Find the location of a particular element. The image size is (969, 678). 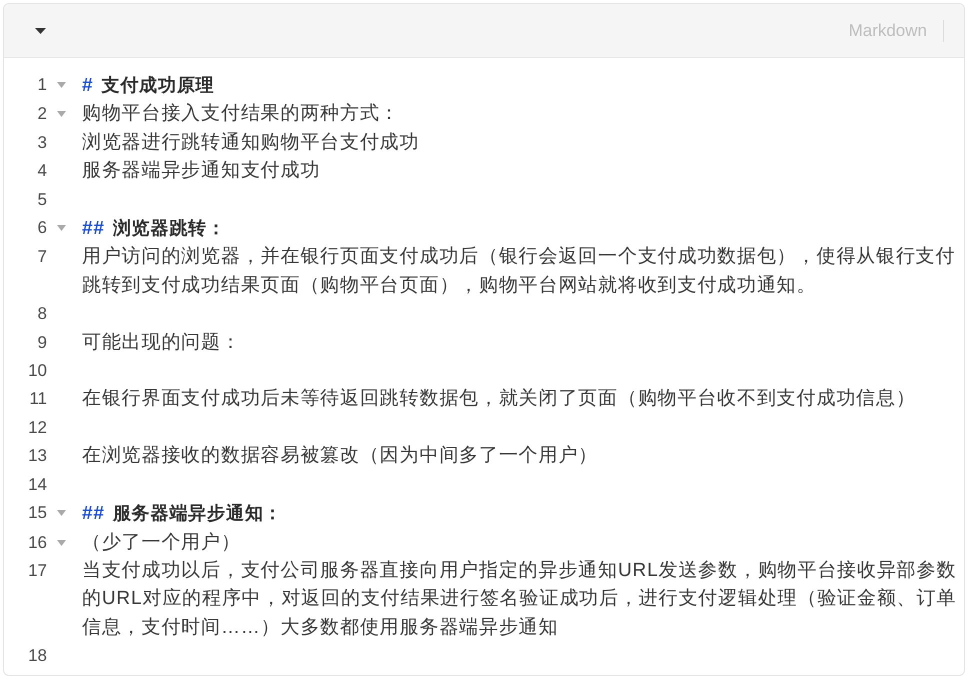

text-line: 购物平台接入支付结果的两种方式： is located at coordinates (241, 113).